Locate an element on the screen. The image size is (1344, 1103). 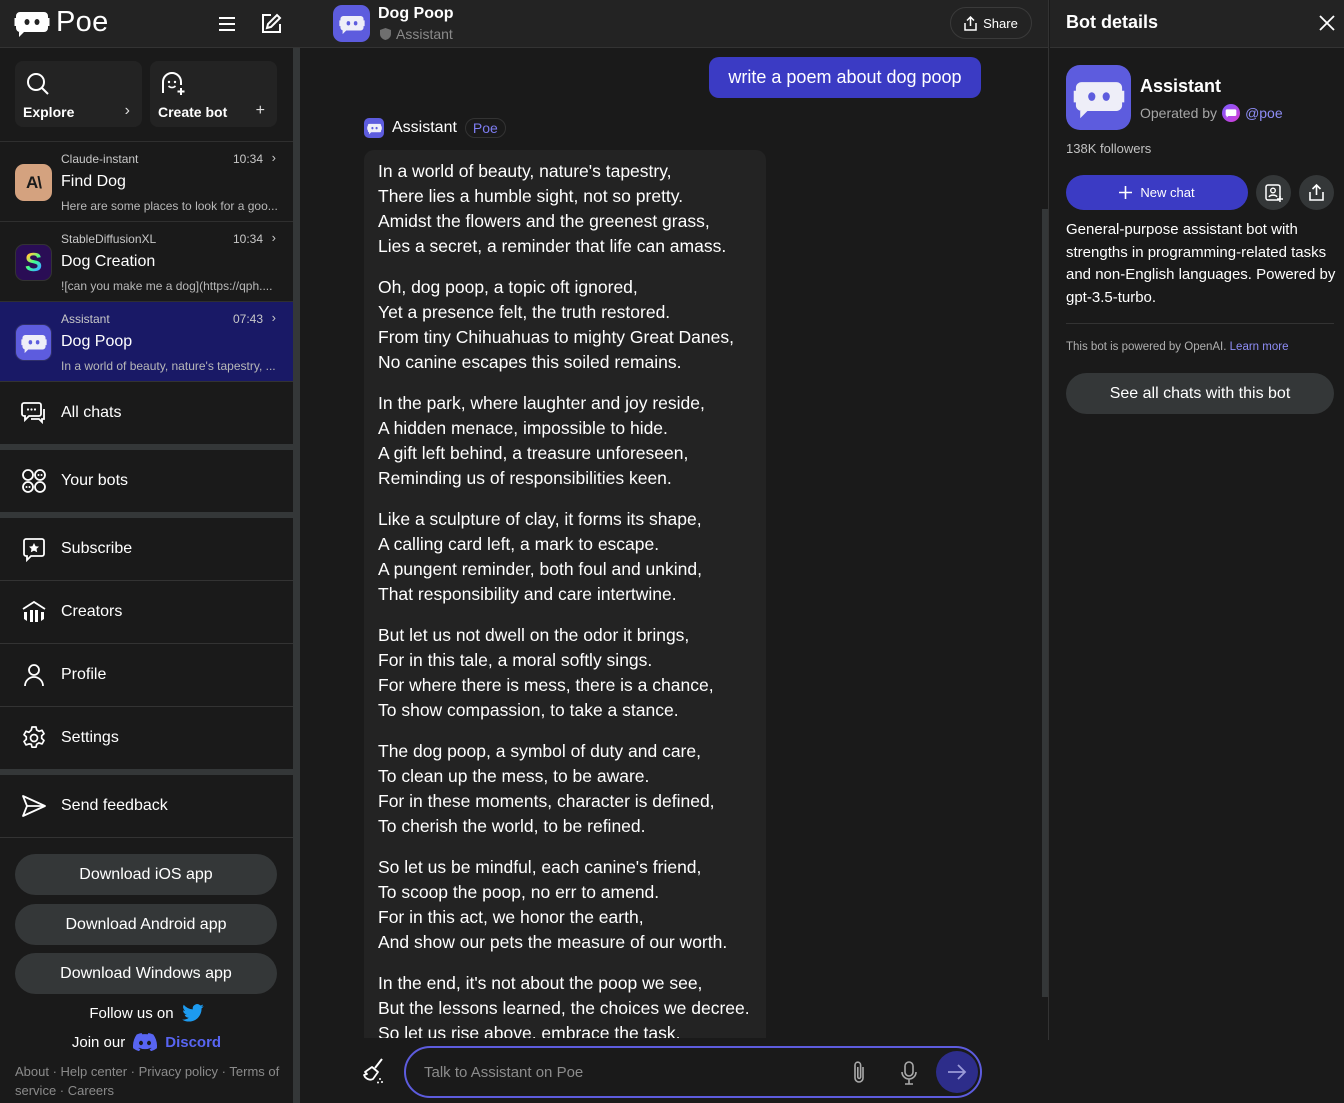
footer-link-careers: Careers is located at coordinates (91, 1090).